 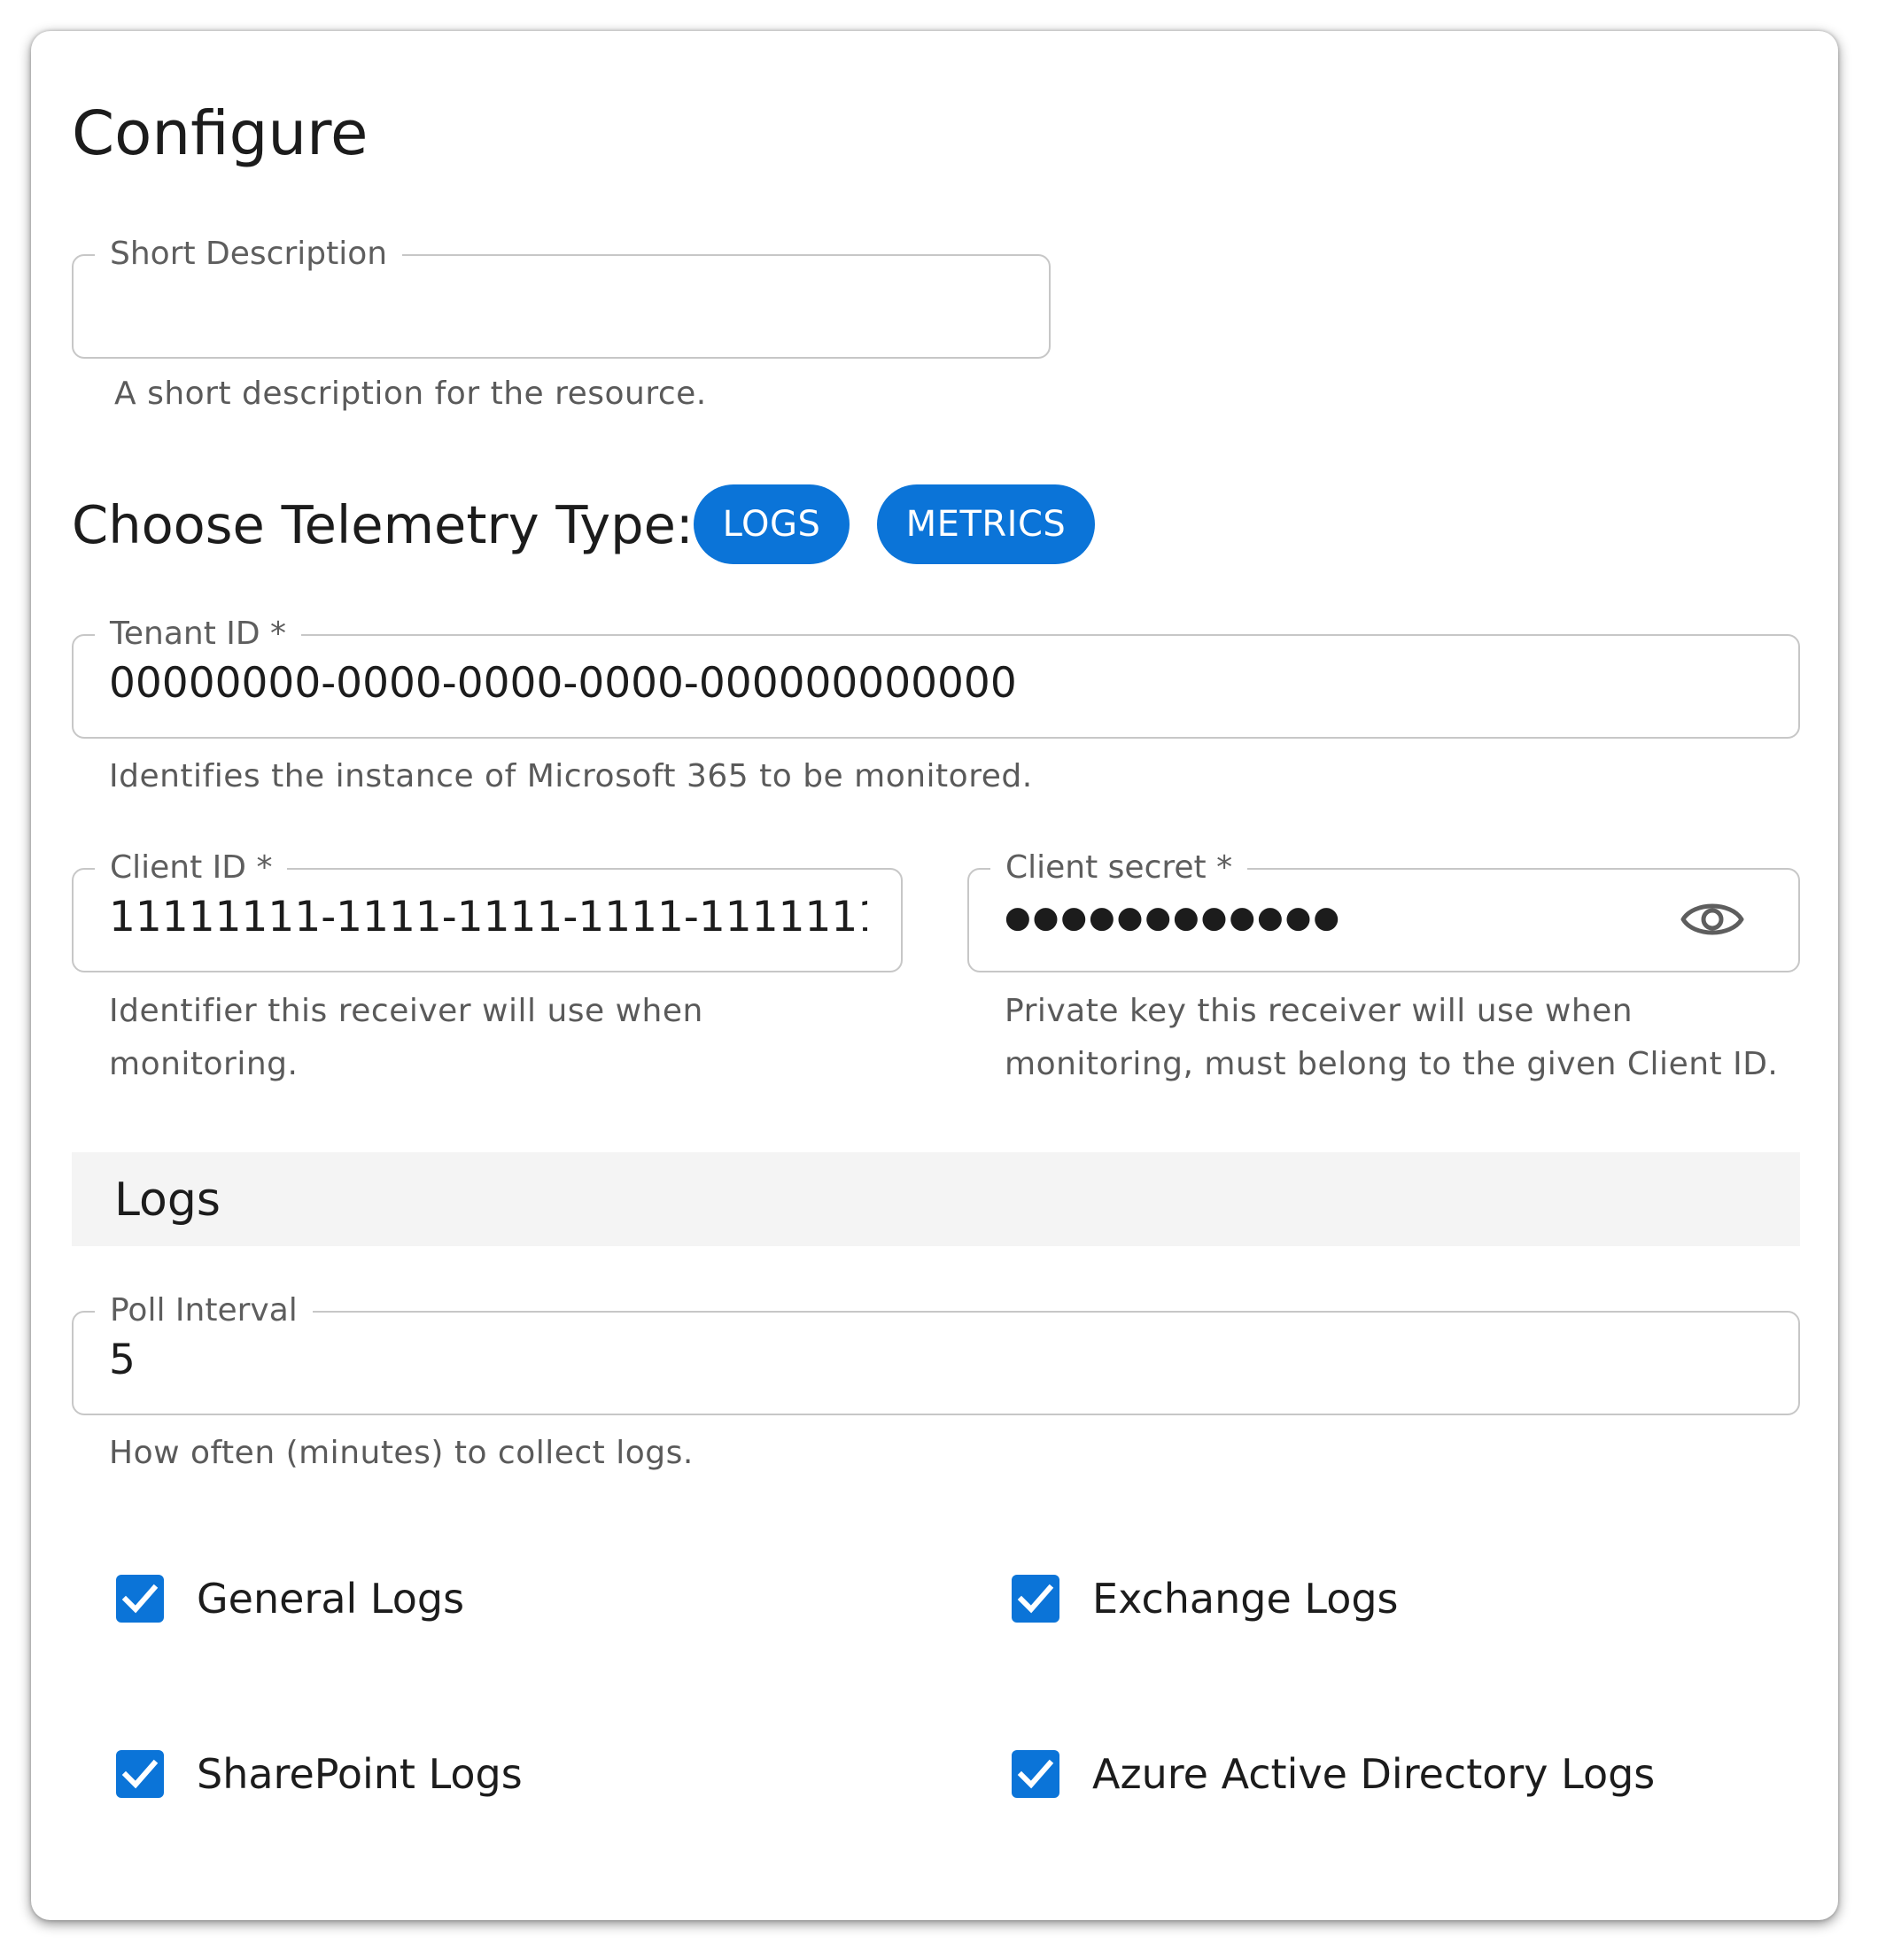 I want to click on client-secret-label: Client secret *, so click(x=1119, y=868).